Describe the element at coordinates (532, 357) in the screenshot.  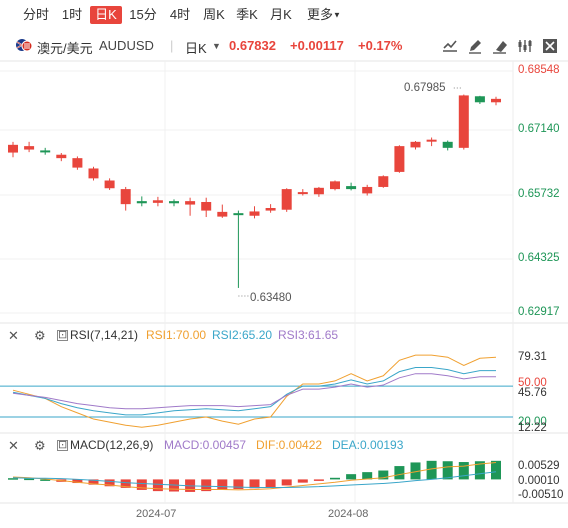
I see `rsi-axis-label: 79.31` at that location.